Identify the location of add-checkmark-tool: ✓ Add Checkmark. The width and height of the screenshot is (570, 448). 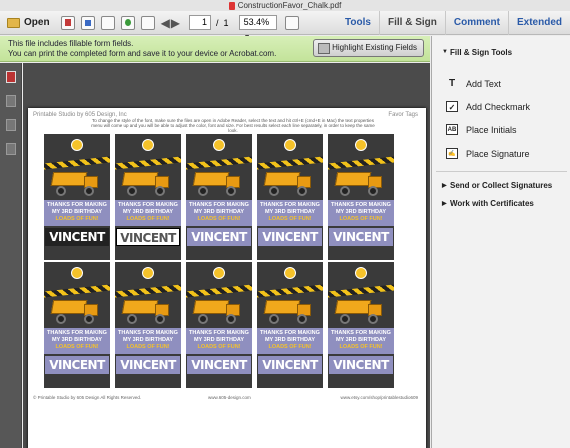
(488, 106).